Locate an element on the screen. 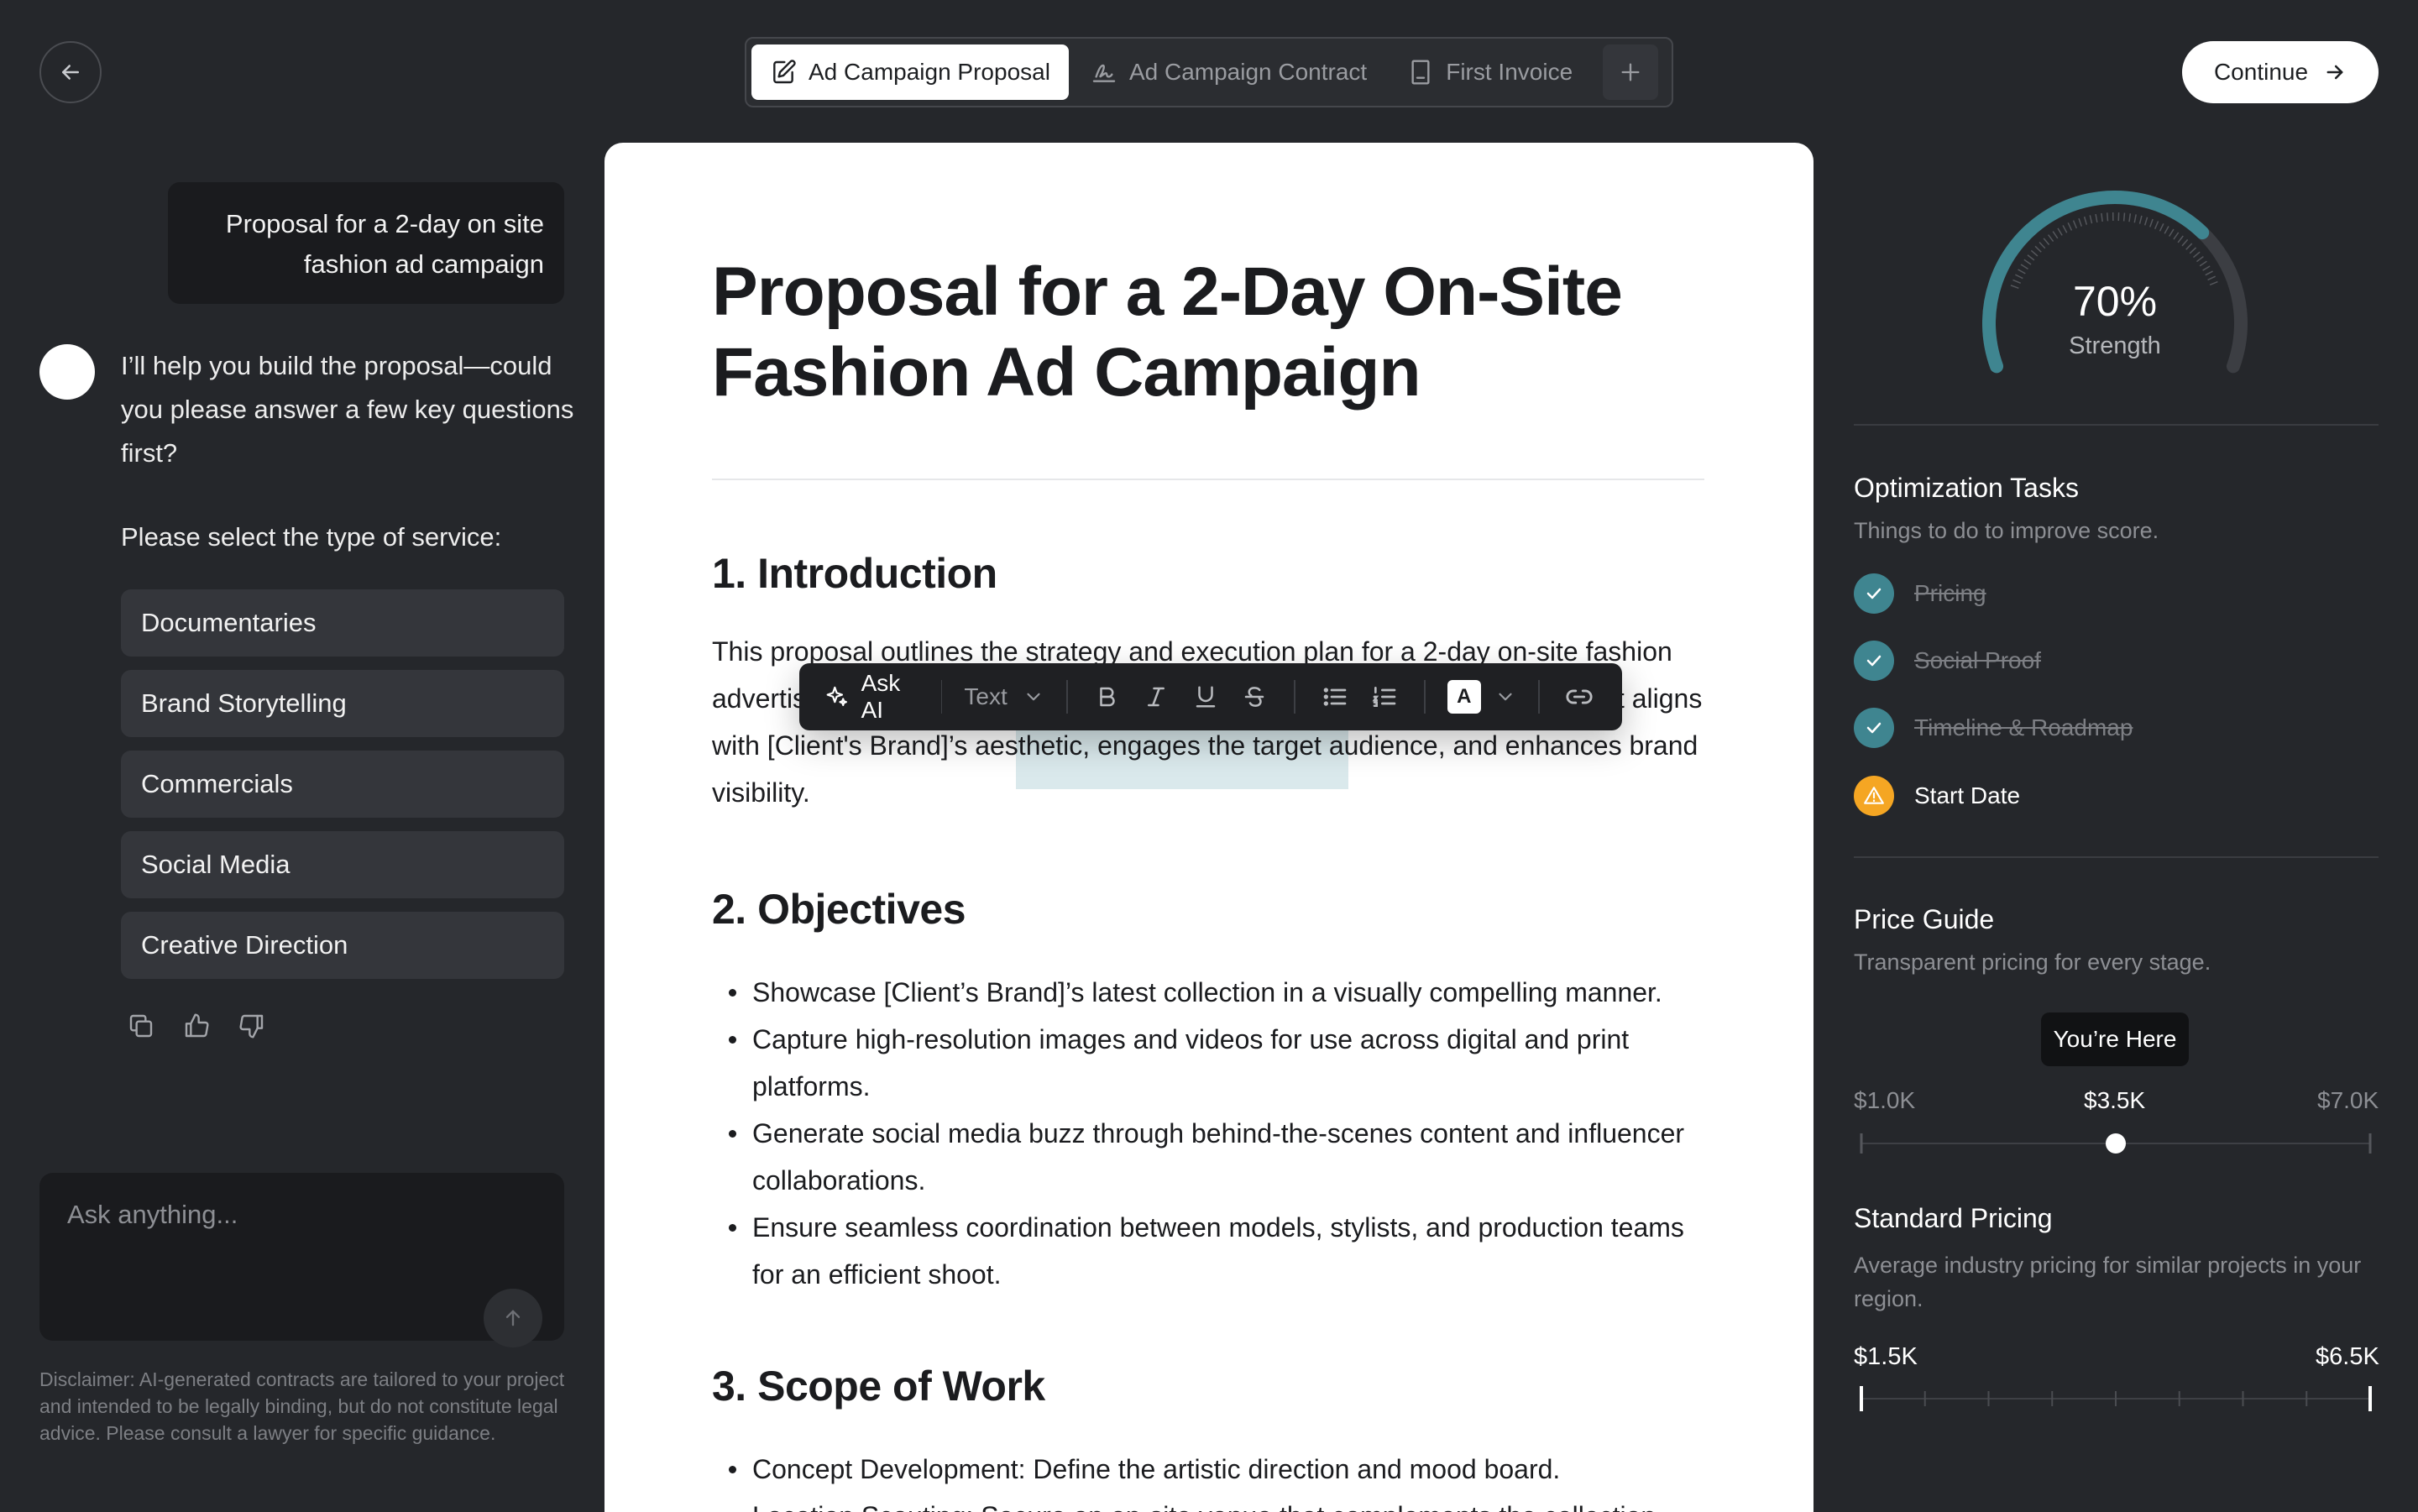 The width and height of the screenshot is (2418, 1512). title-divider is located at coordinates (1208, 479).